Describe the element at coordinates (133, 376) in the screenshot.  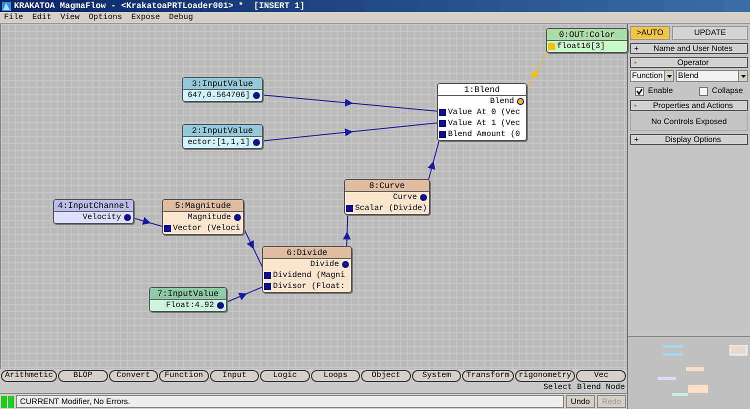
I see `category-tab: Convert` at that location.